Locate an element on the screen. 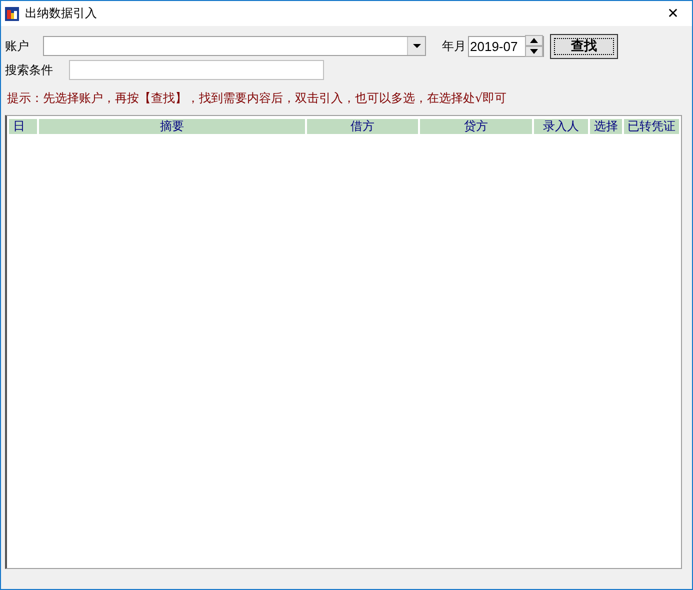  spin-up-icon is located at coordinates (534, 40).